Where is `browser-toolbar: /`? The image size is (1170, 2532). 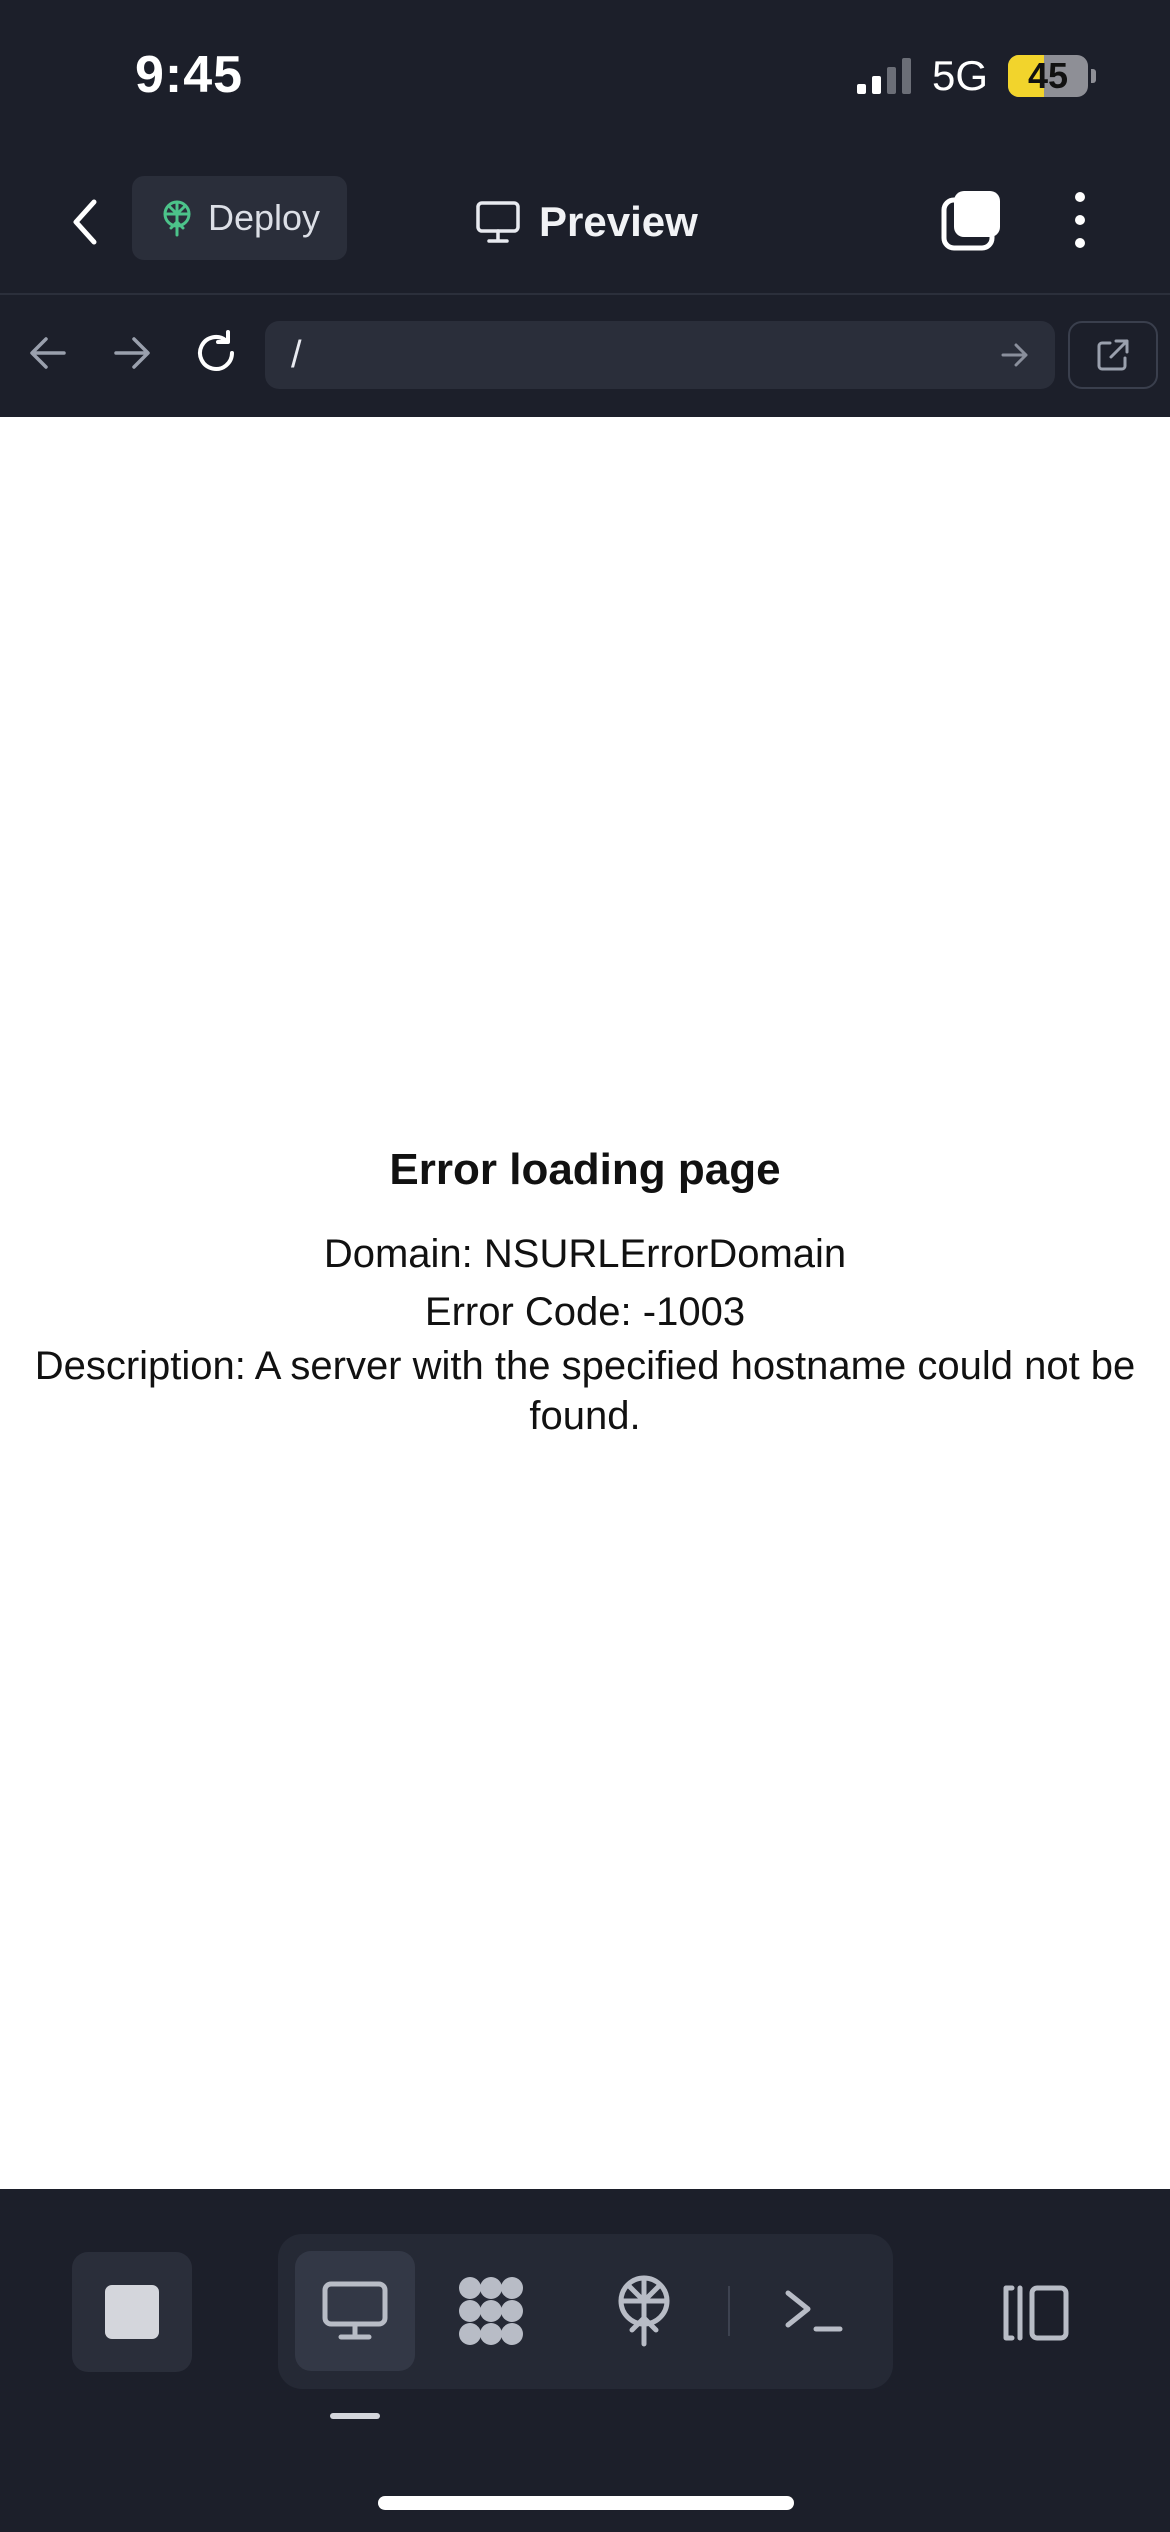 browser-toolbar: / is located at coordinates (585, 356).